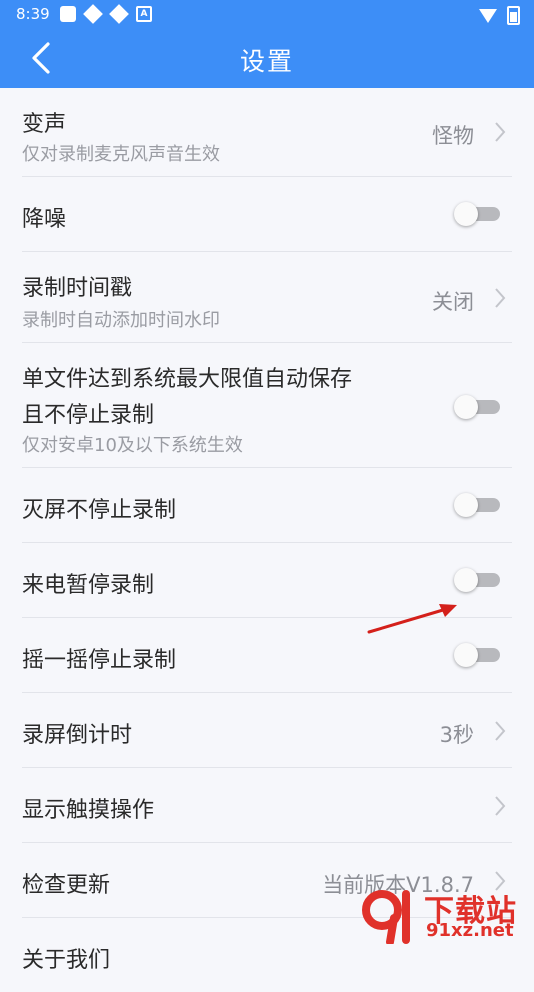 The image size is (534, 992). What do you see at coordinates (456, 735) in the screenshot?
I see `setting-value: 3秒` at bounding box center [456, 735].